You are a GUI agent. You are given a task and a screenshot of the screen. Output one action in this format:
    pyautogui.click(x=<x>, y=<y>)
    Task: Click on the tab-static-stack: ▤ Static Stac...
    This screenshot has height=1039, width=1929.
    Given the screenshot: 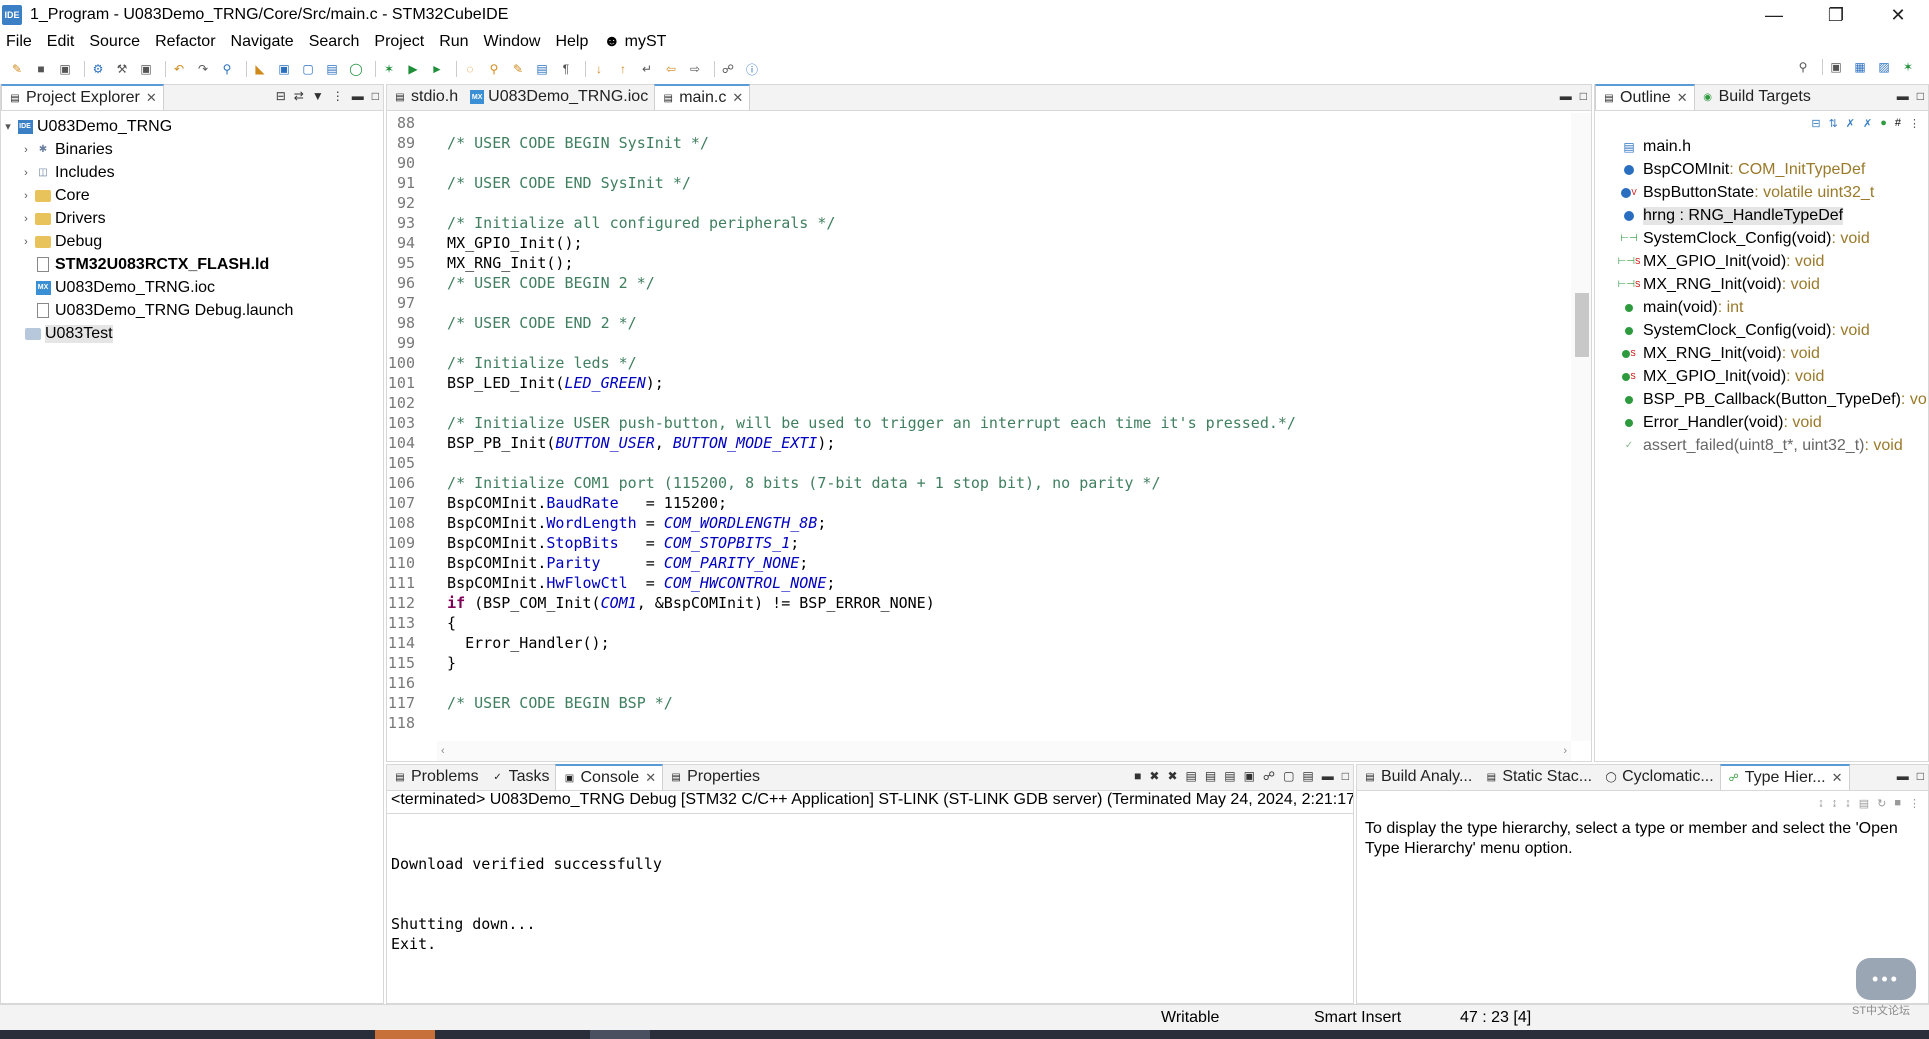 What is the action you would take?
    pyautogui.click(x=1538, y=777)
    